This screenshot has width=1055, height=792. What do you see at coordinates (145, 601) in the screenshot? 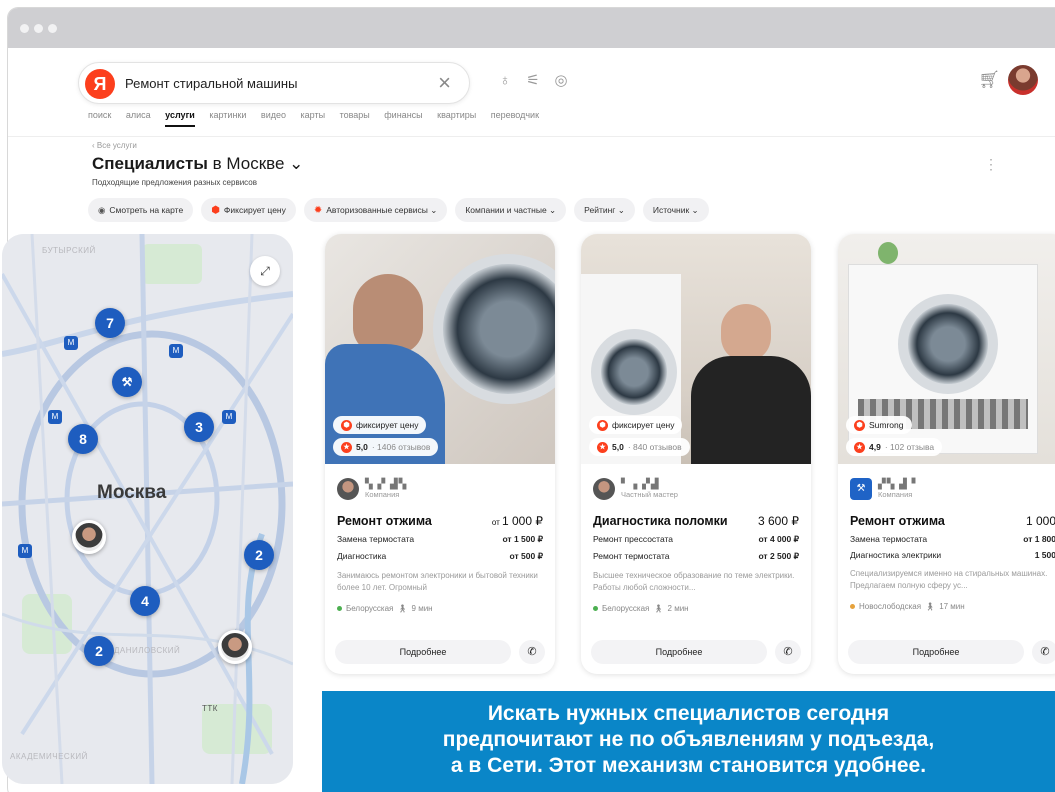
I see `map-cluster-pin: 4` at bounding box center [145, 601].